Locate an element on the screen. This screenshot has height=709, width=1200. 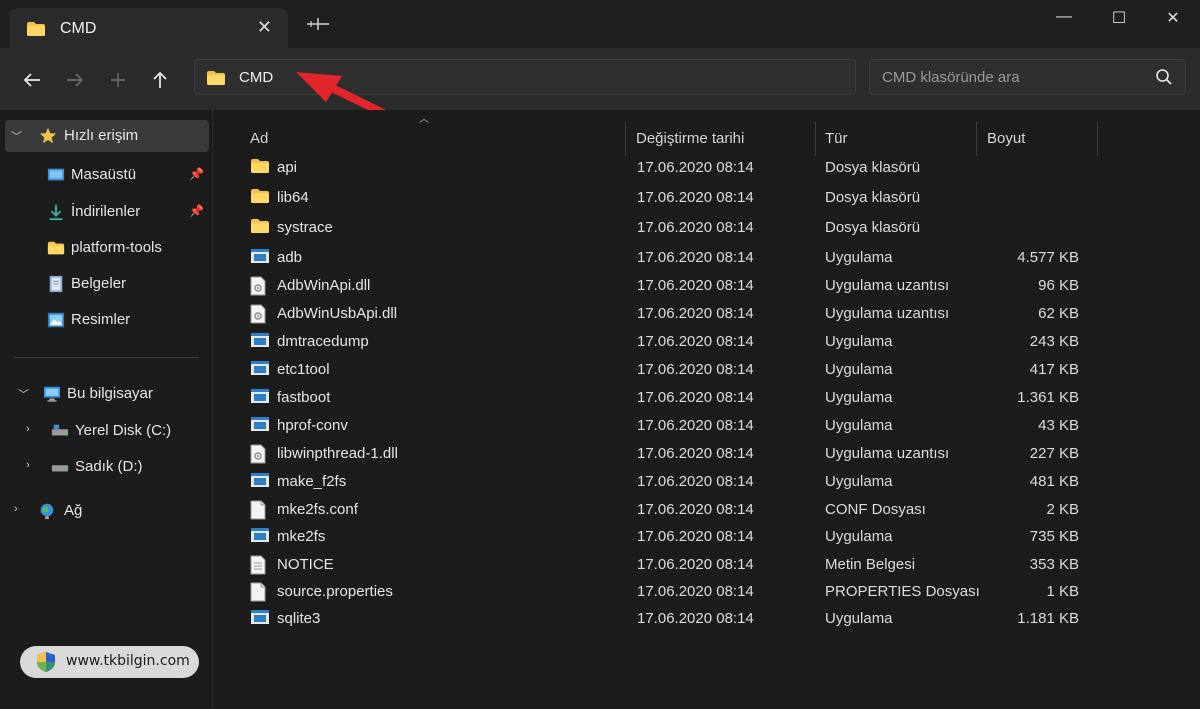
column-header-name: Ad is located at coordinates (433, 138).